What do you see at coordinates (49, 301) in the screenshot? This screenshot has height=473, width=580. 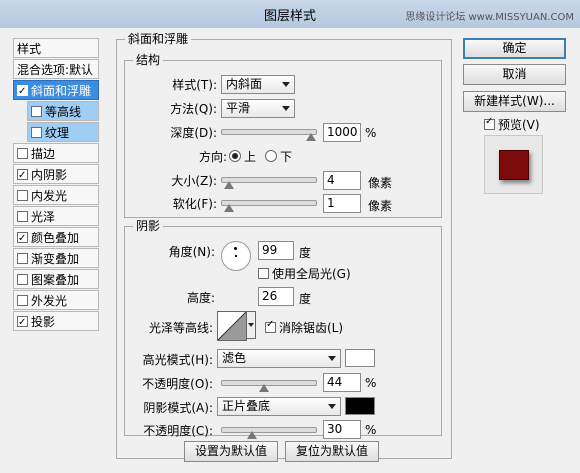 I see `style-item-label: 外发光` at bounding box center [49, 301].